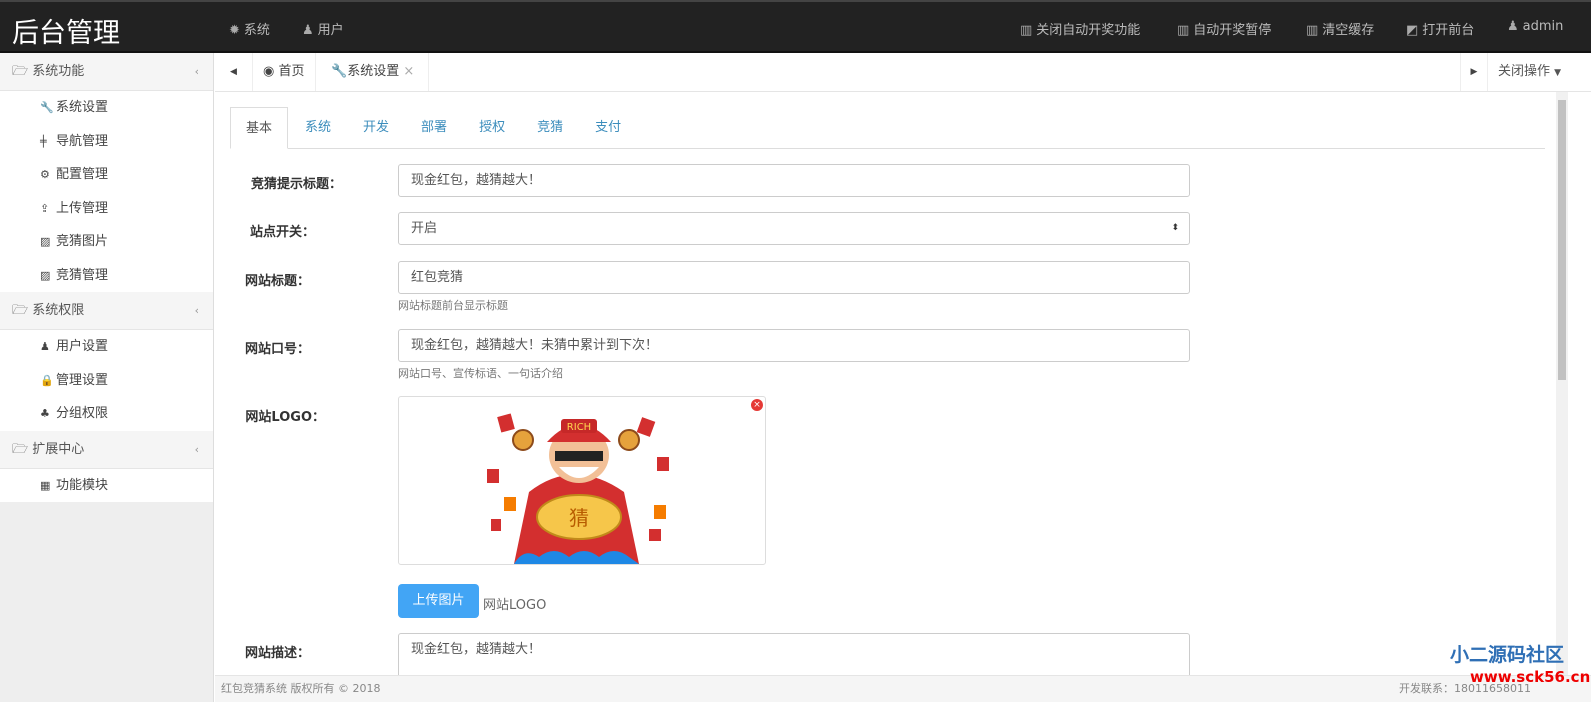 The width and height of the screenshot is (1591, 702). What do you see at coordinates (453, 305) in the screenshot?
I see `site-title-help: 网站标题前台显示标题` at bounding box center [453, 305].